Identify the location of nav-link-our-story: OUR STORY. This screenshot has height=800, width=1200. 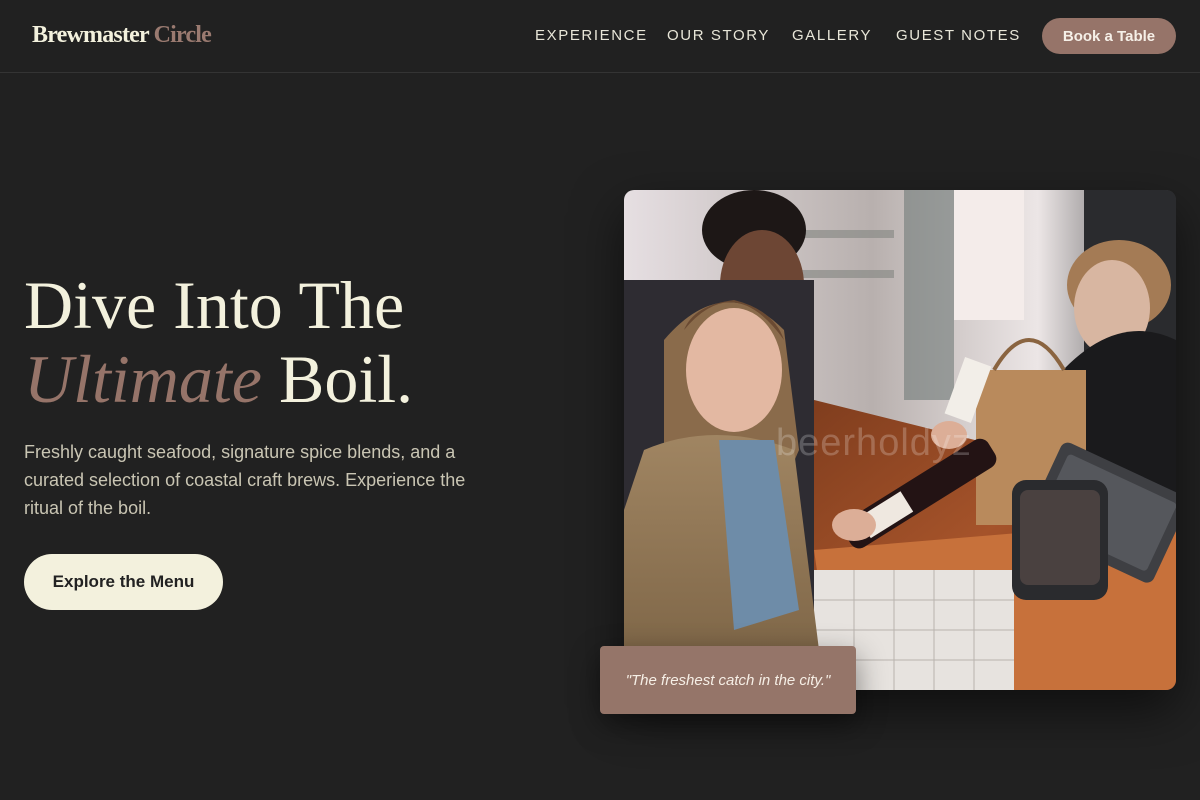
(718, 35).